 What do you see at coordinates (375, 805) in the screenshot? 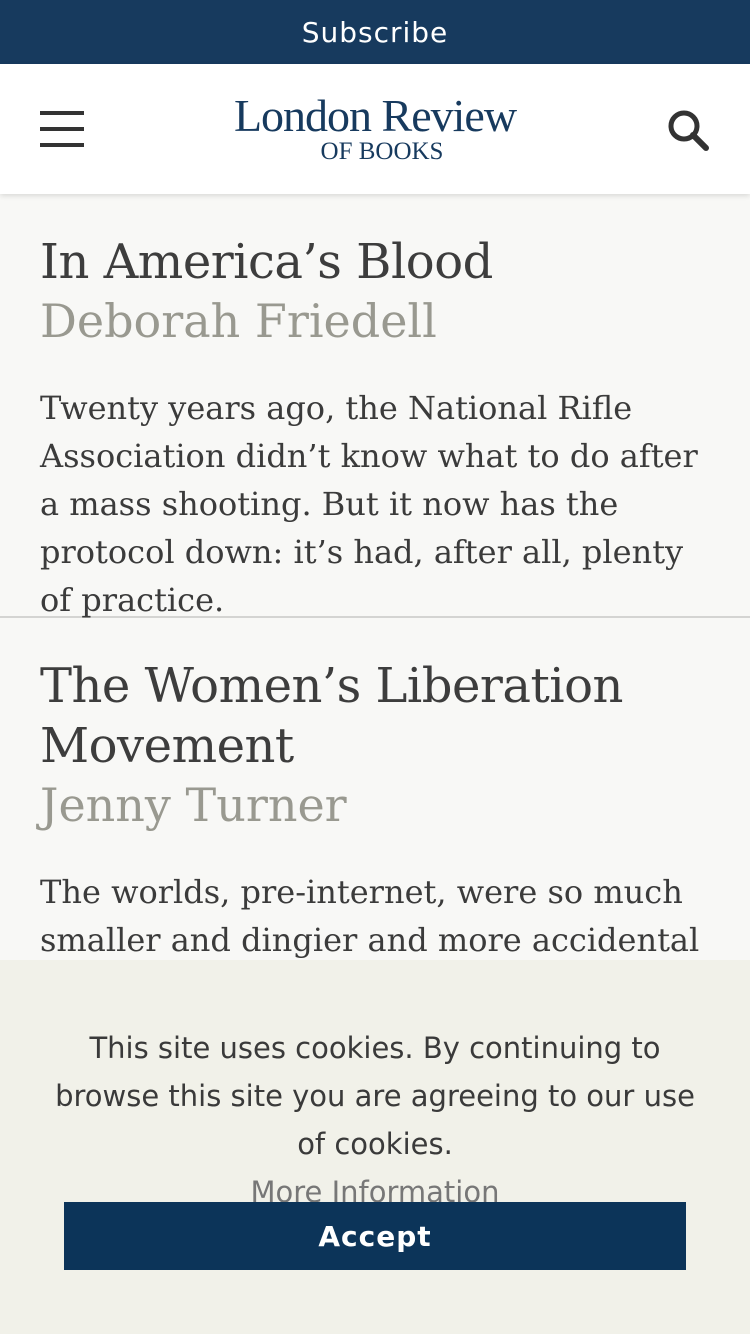
I see `article-author: Jenny Turner` at bounding box center [375, 805].